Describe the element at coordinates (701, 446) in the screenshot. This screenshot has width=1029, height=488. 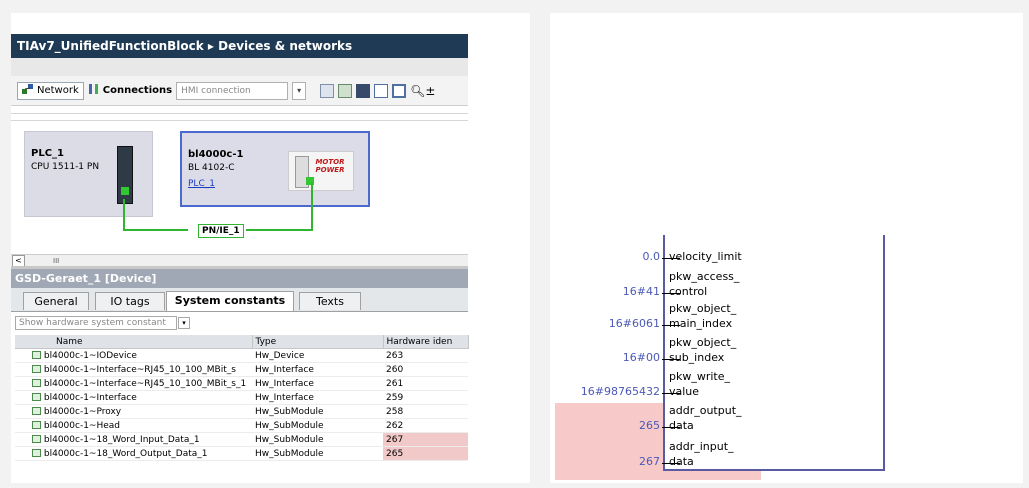
I see `pin-name: addr_input_` at that location.